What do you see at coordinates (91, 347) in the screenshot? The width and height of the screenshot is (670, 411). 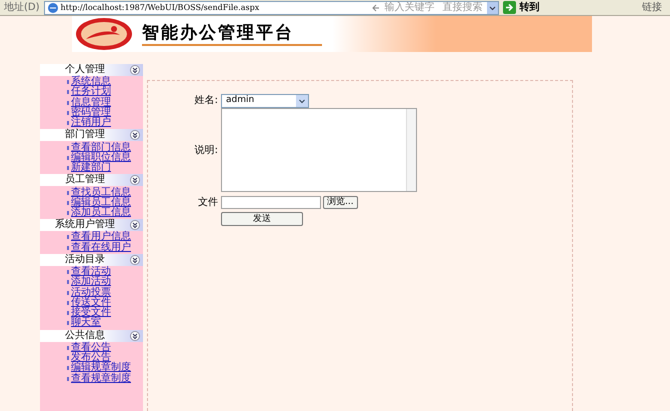 I see `sidebar-link: 查看公告` at bounding box center [91, 347].